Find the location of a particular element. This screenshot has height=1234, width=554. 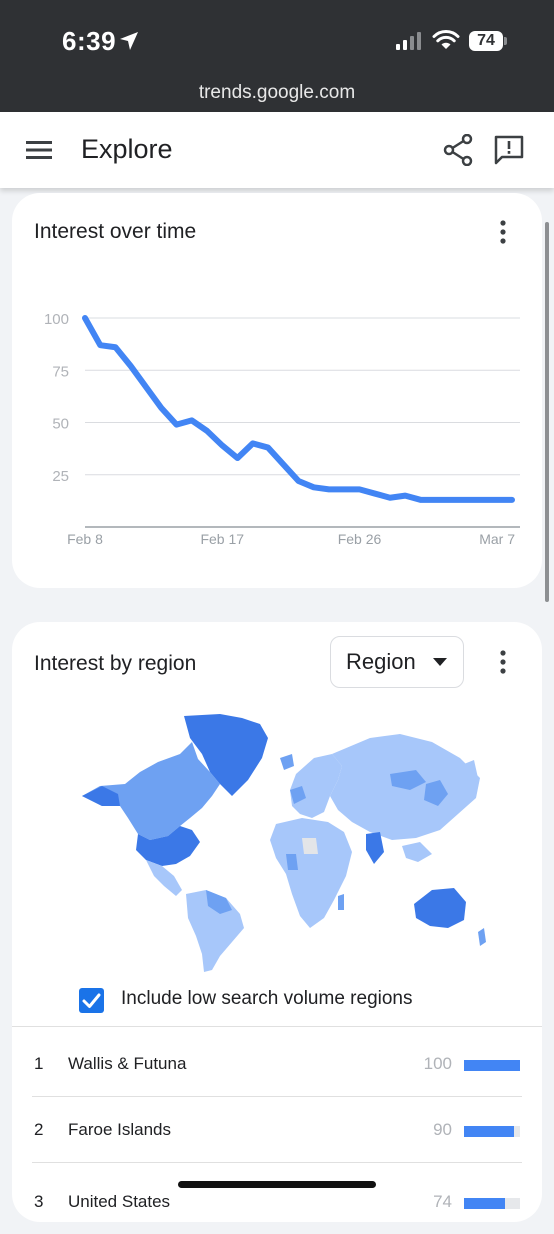

x-tick-label: Feb 26 is located at coordinates (360, 539).